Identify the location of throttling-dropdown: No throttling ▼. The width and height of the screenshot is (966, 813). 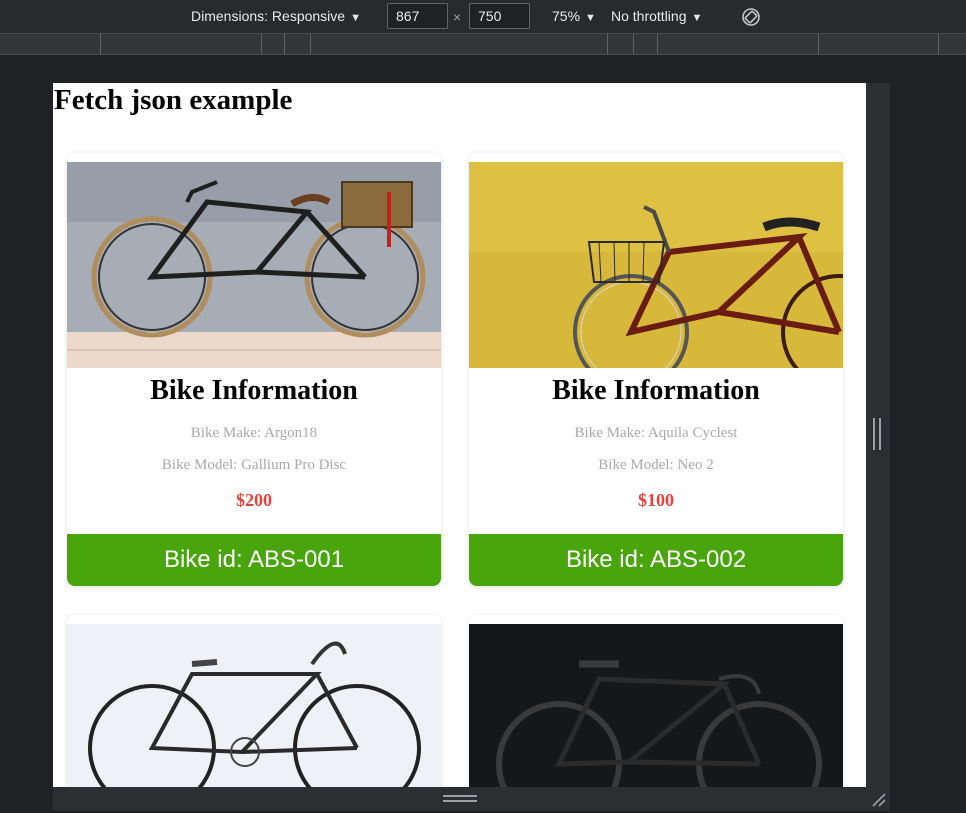
(656, 16).